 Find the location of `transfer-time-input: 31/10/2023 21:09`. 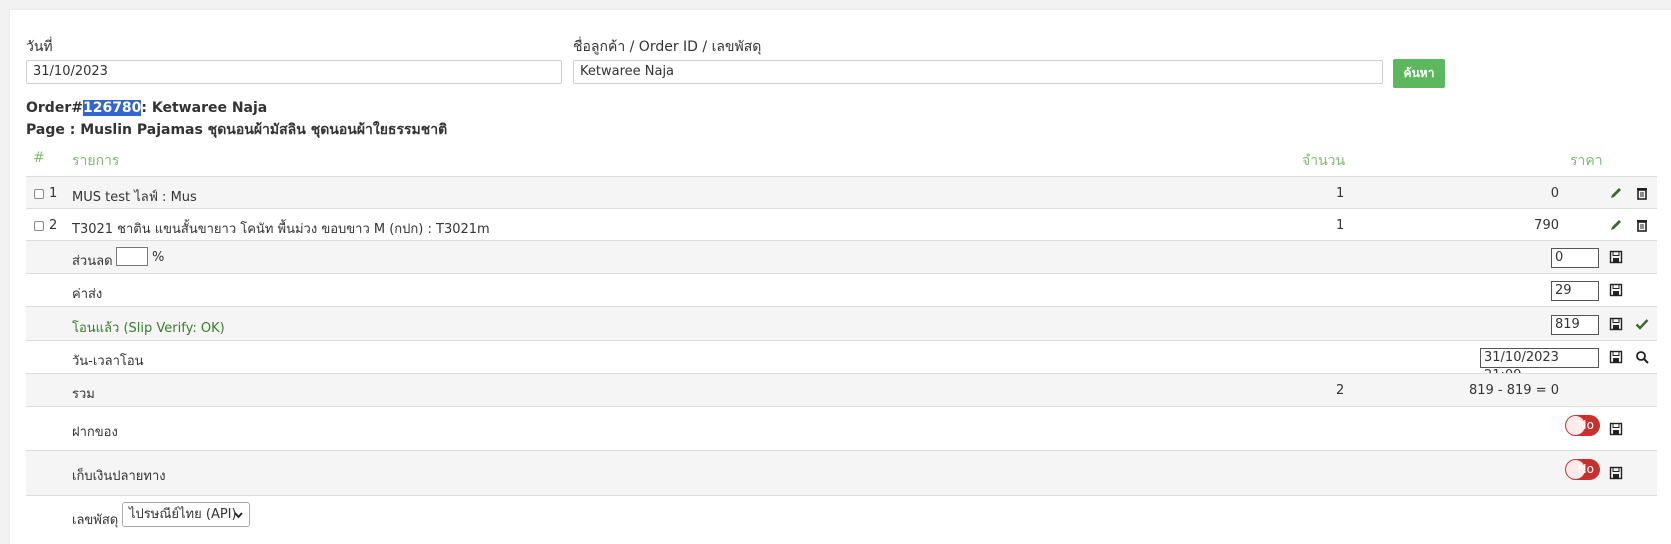

transfer-time-input: 31/10/2023 21:09 is located at coordinates (1539, 365).